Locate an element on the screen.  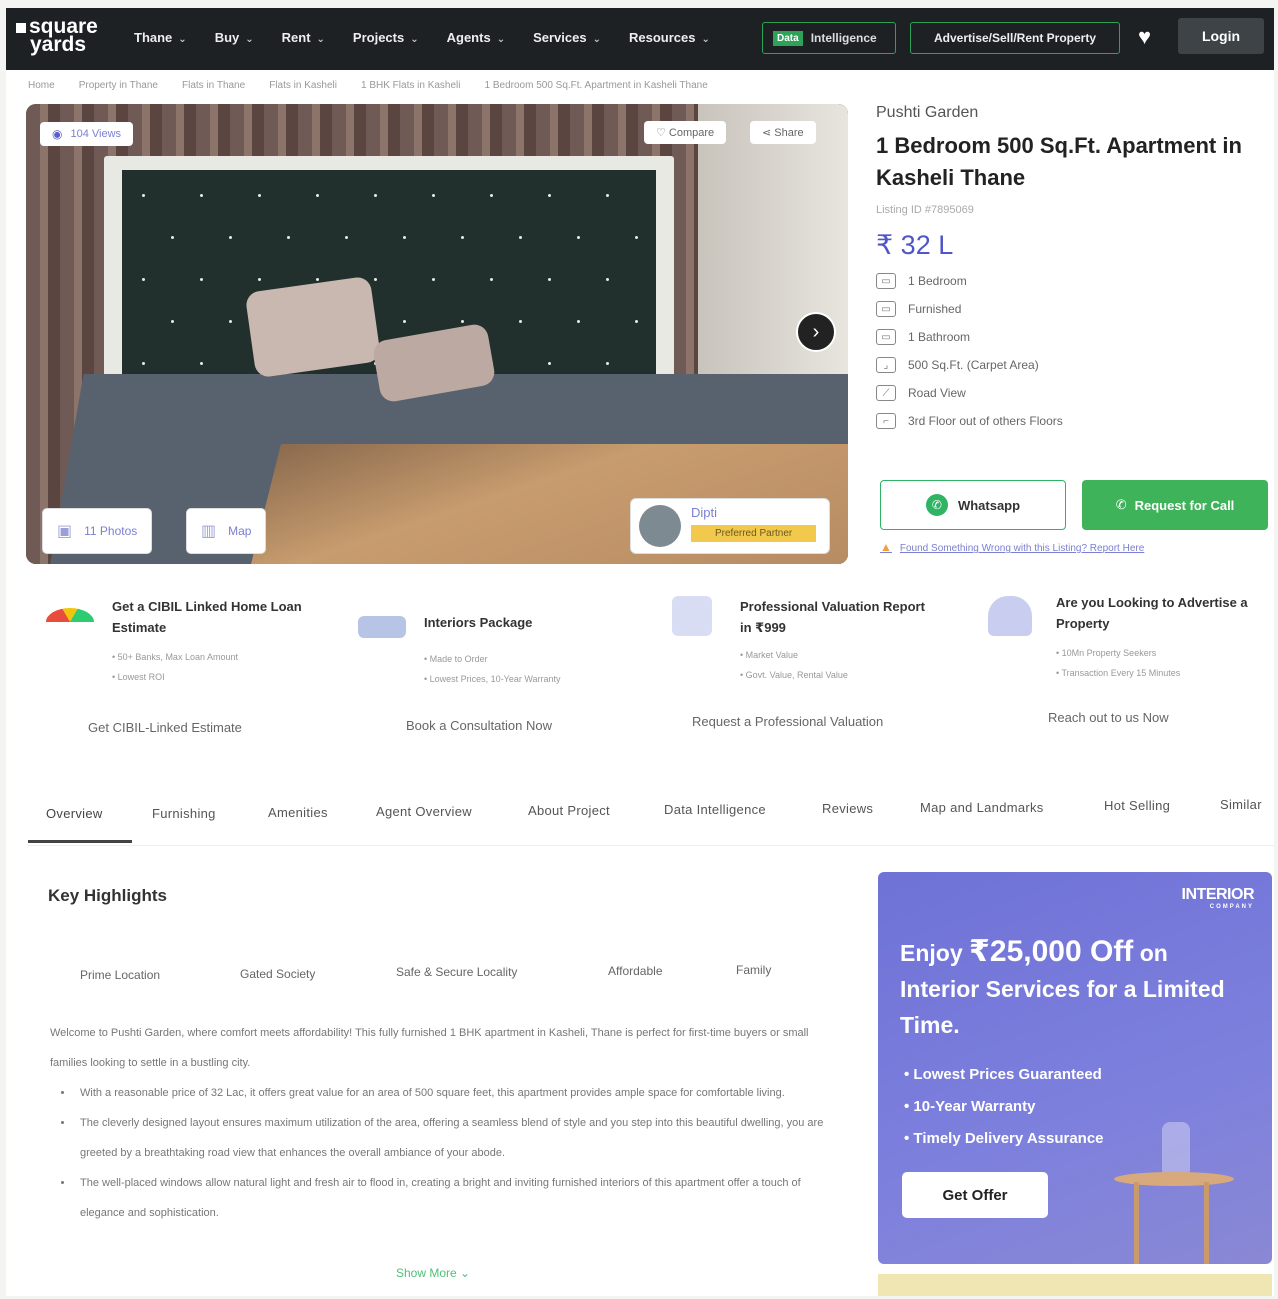
tab-hot-selling: Hot Selling is located at coordinates (1137, 805).